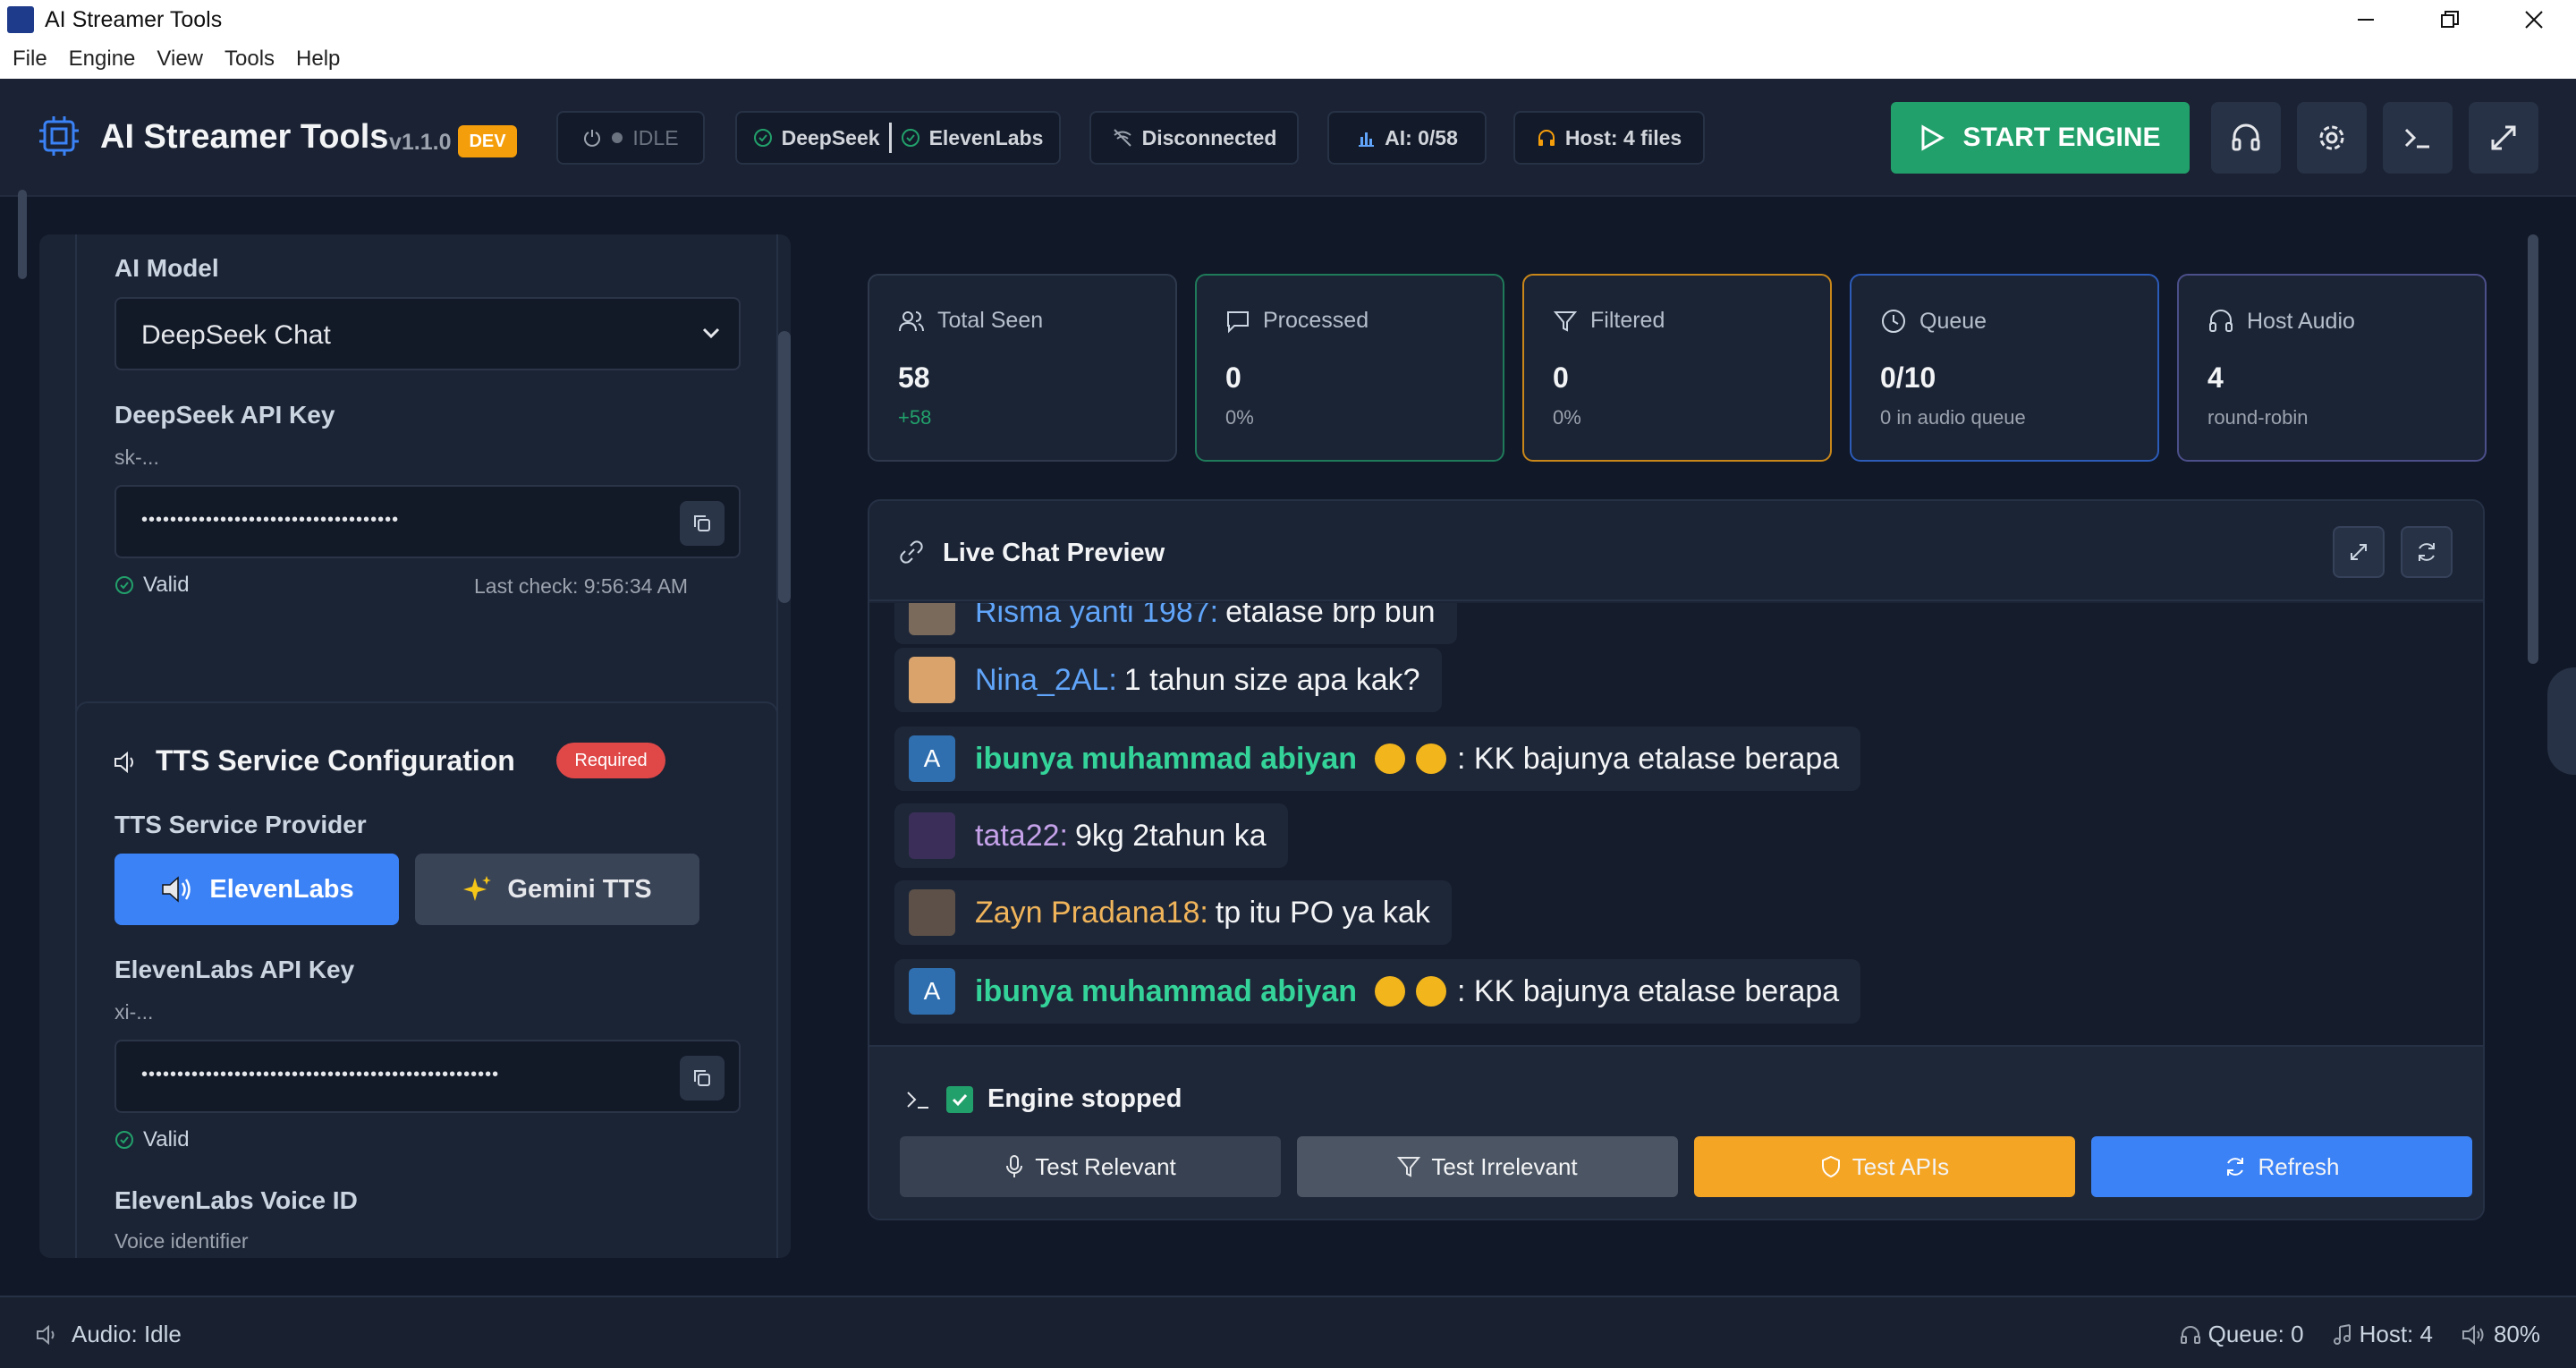  I want to click on volume-status: 80%, so click(2501, 1334).